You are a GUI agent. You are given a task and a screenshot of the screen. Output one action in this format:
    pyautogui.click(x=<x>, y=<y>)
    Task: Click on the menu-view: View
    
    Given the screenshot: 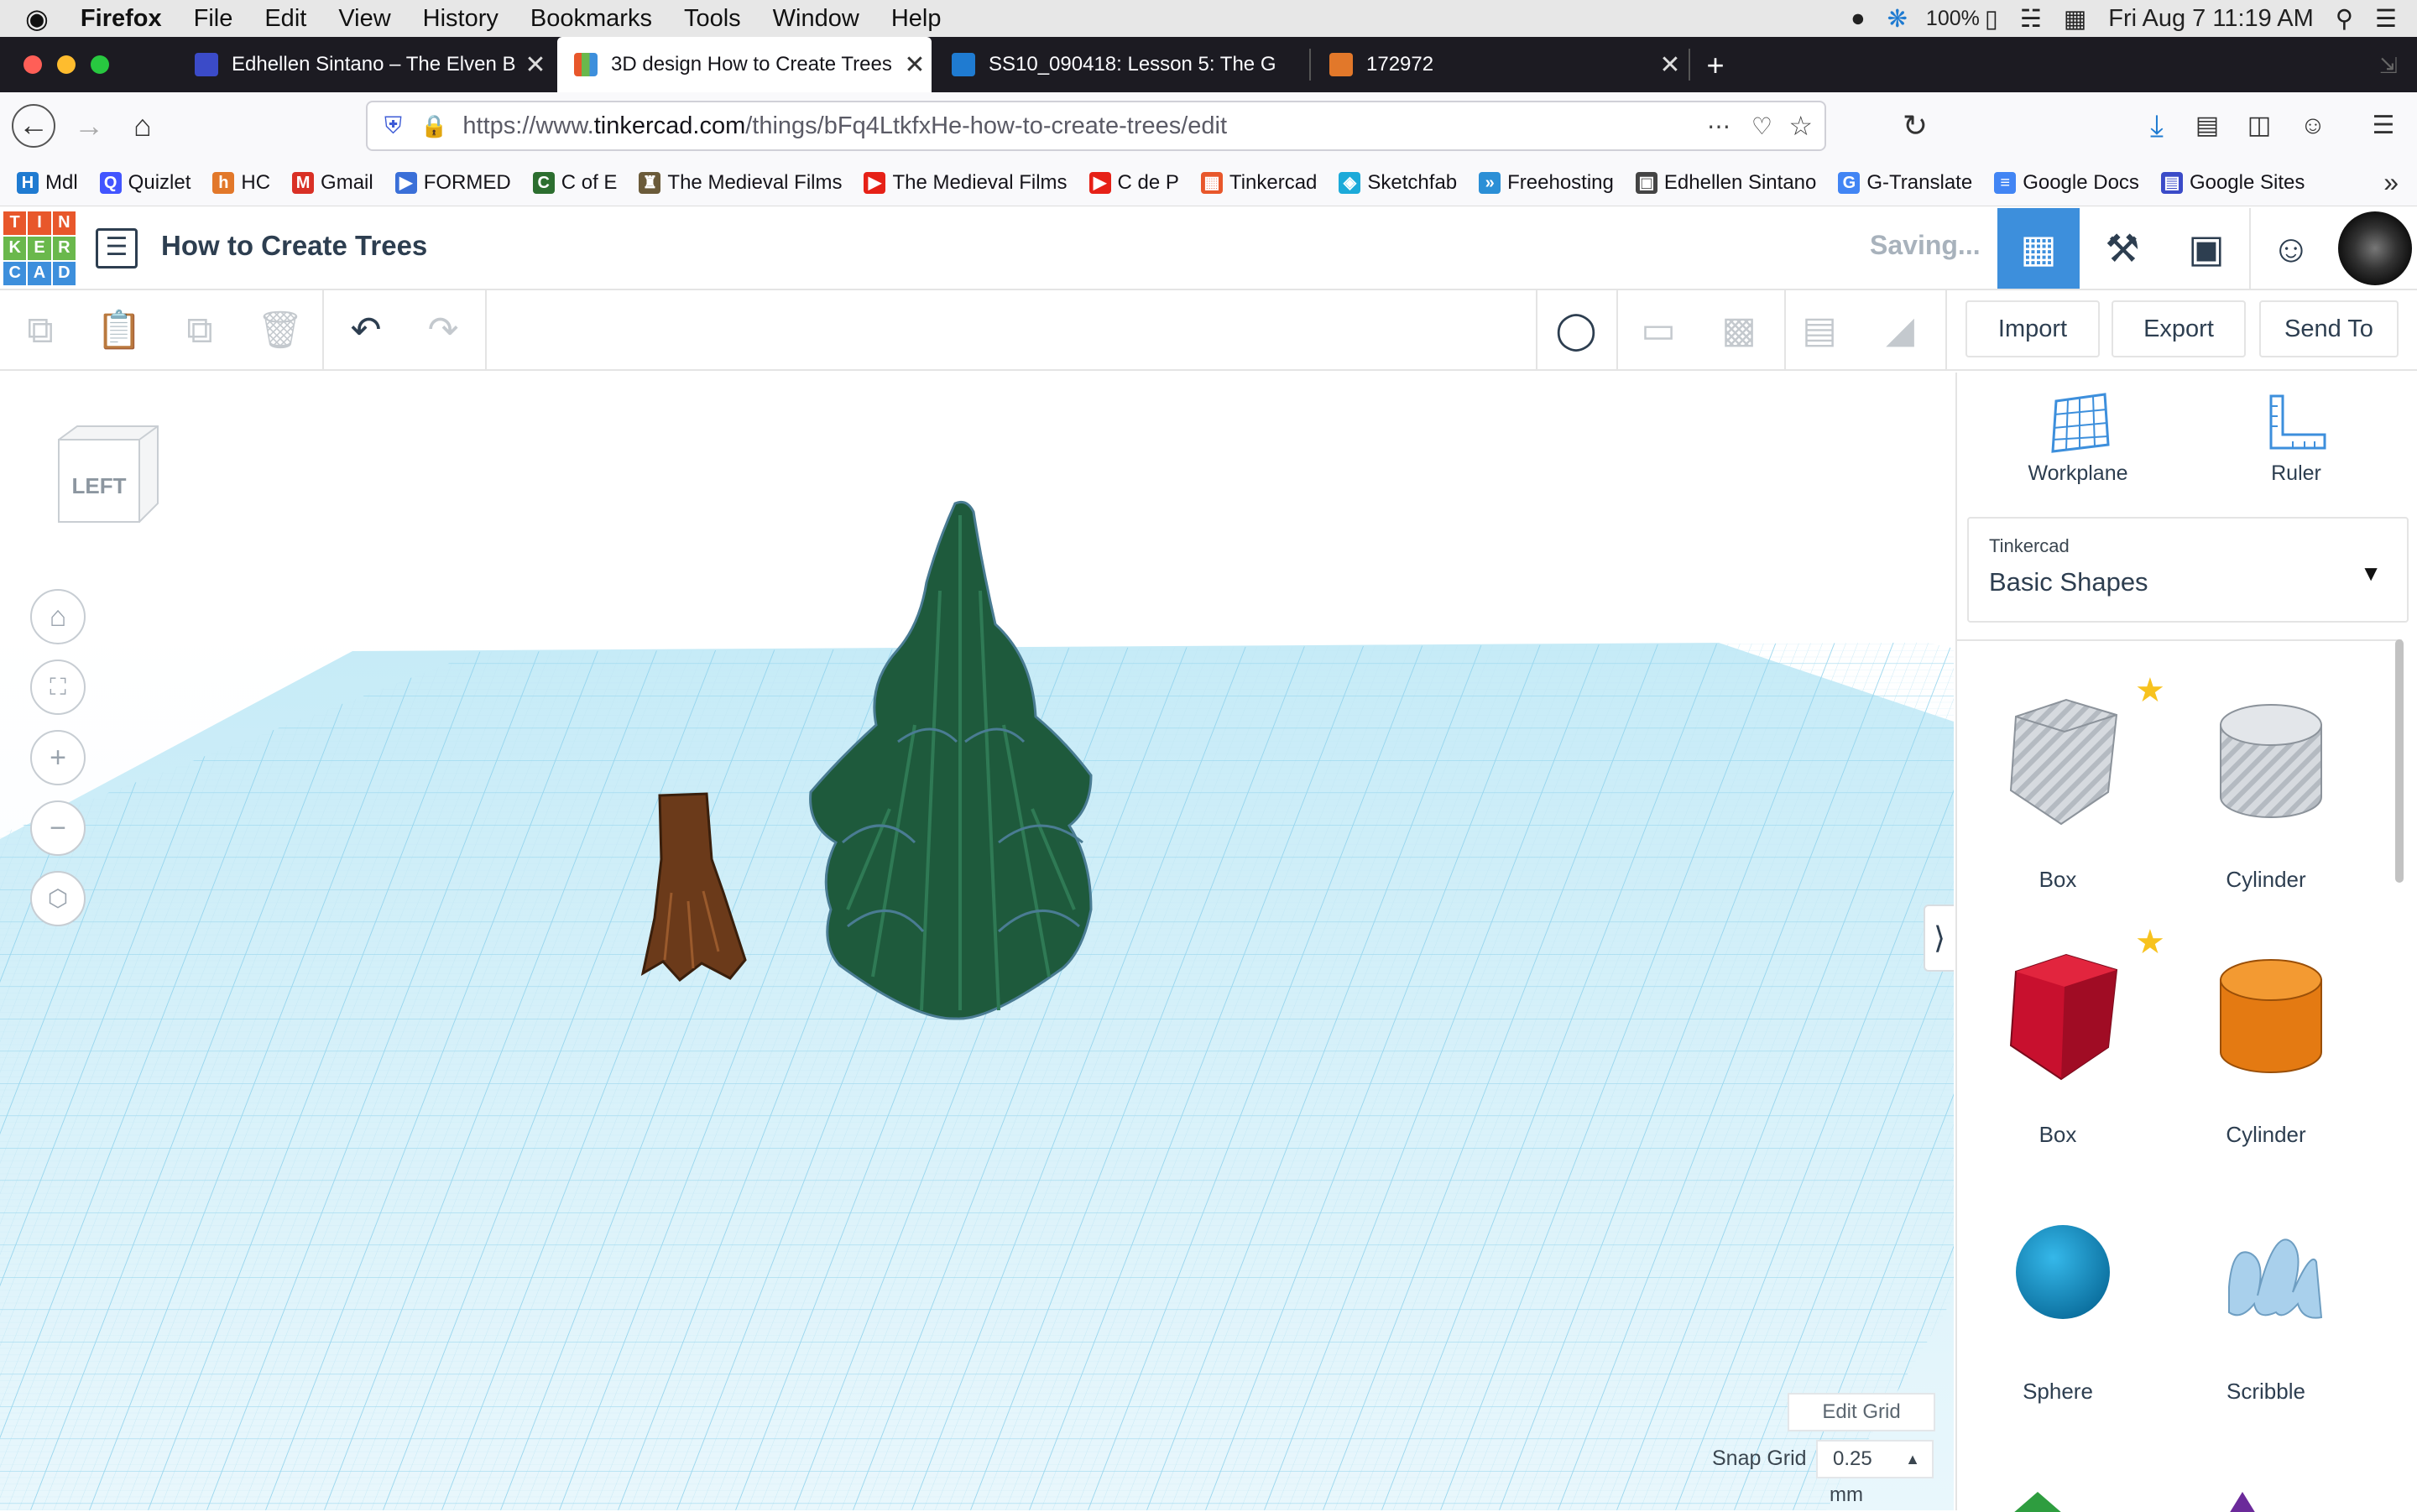 What is the action you would take?
    pyautogui.click(x=364, y=19)
    